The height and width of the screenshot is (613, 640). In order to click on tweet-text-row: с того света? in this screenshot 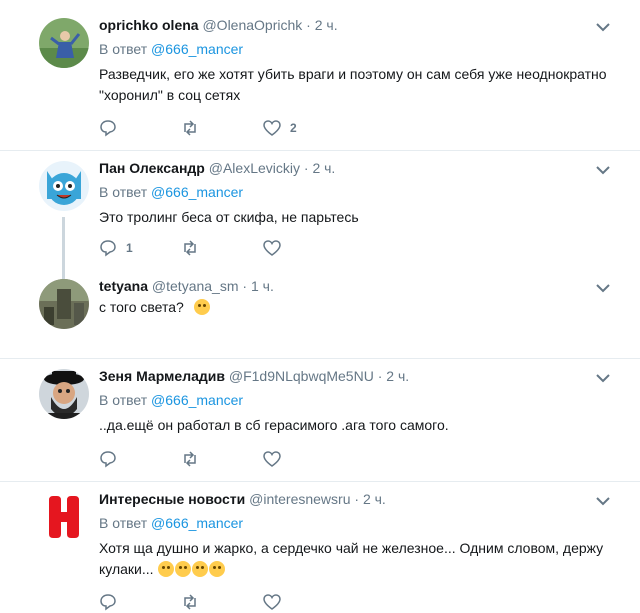, I will do `click(361, 307)`.